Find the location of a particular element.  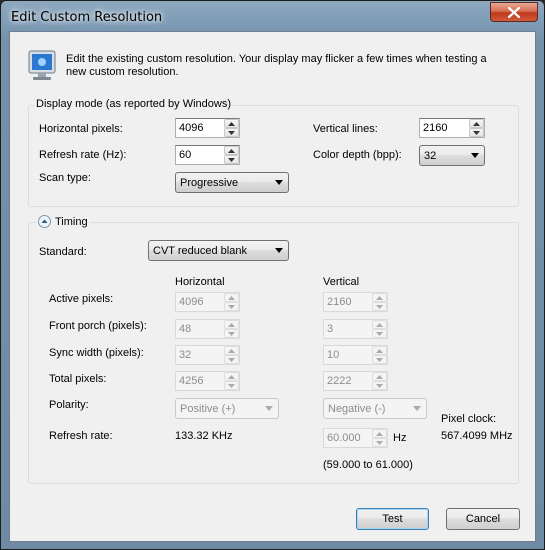

refresh-v-spinner: 60.000 is located at coordinates (355, 438).